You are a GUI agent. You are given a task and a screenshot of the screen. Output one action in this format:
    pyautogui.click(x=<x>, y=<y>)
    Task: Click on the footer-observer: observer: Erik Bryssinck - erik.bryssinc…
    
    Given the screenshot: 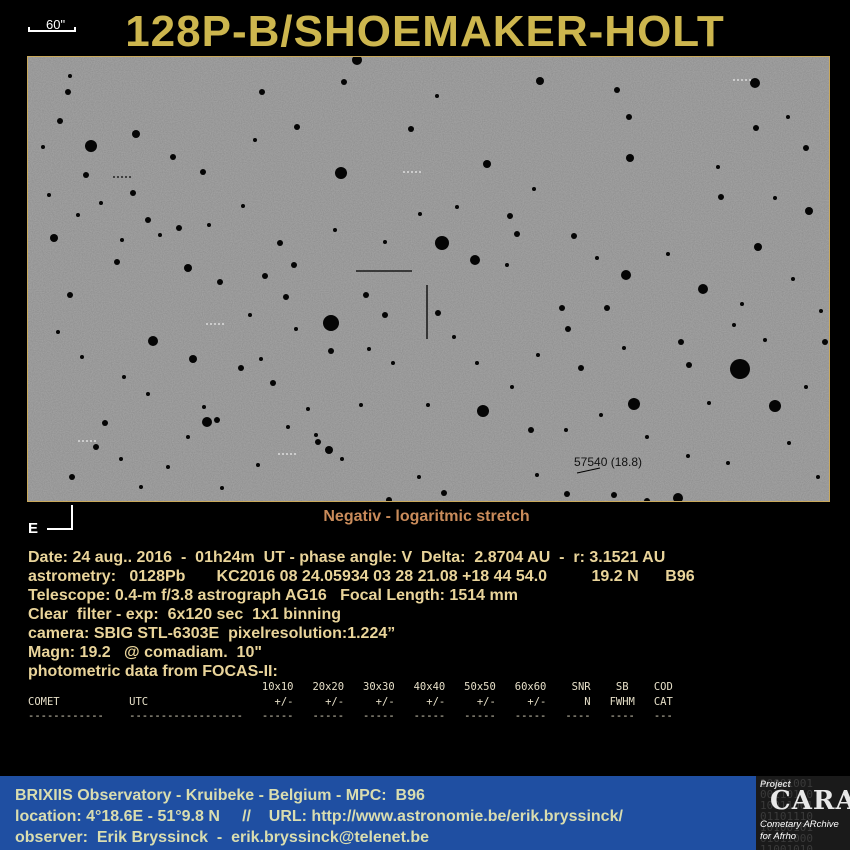 What is the action you would take?
    pyautogui.click(x=222, y=837)
    